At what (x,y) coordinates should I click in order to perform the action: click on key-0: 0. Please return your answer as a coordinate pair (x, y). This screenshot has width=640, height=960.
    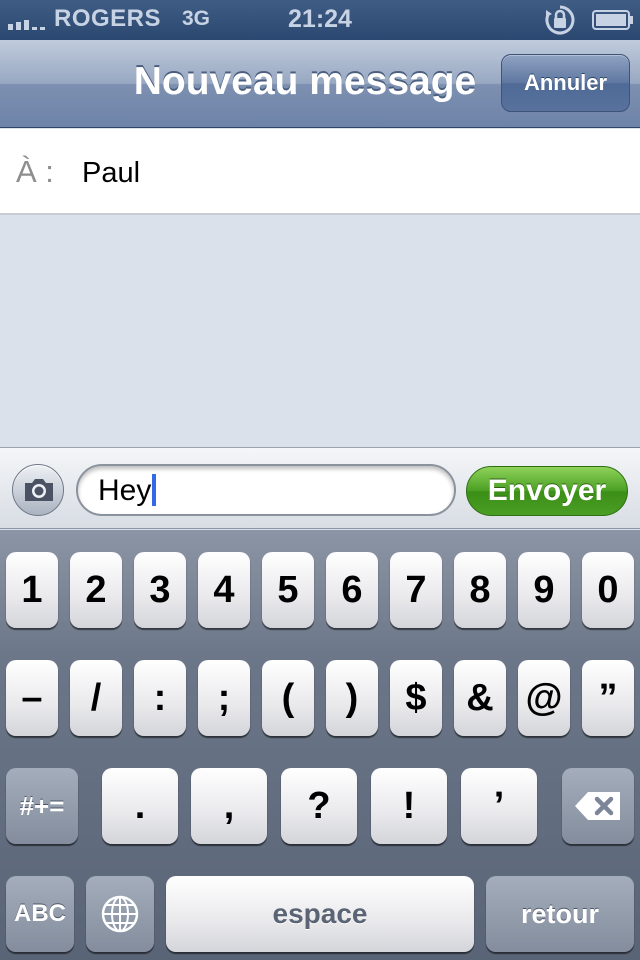
    Looking at the image, I should click on (608, 590).